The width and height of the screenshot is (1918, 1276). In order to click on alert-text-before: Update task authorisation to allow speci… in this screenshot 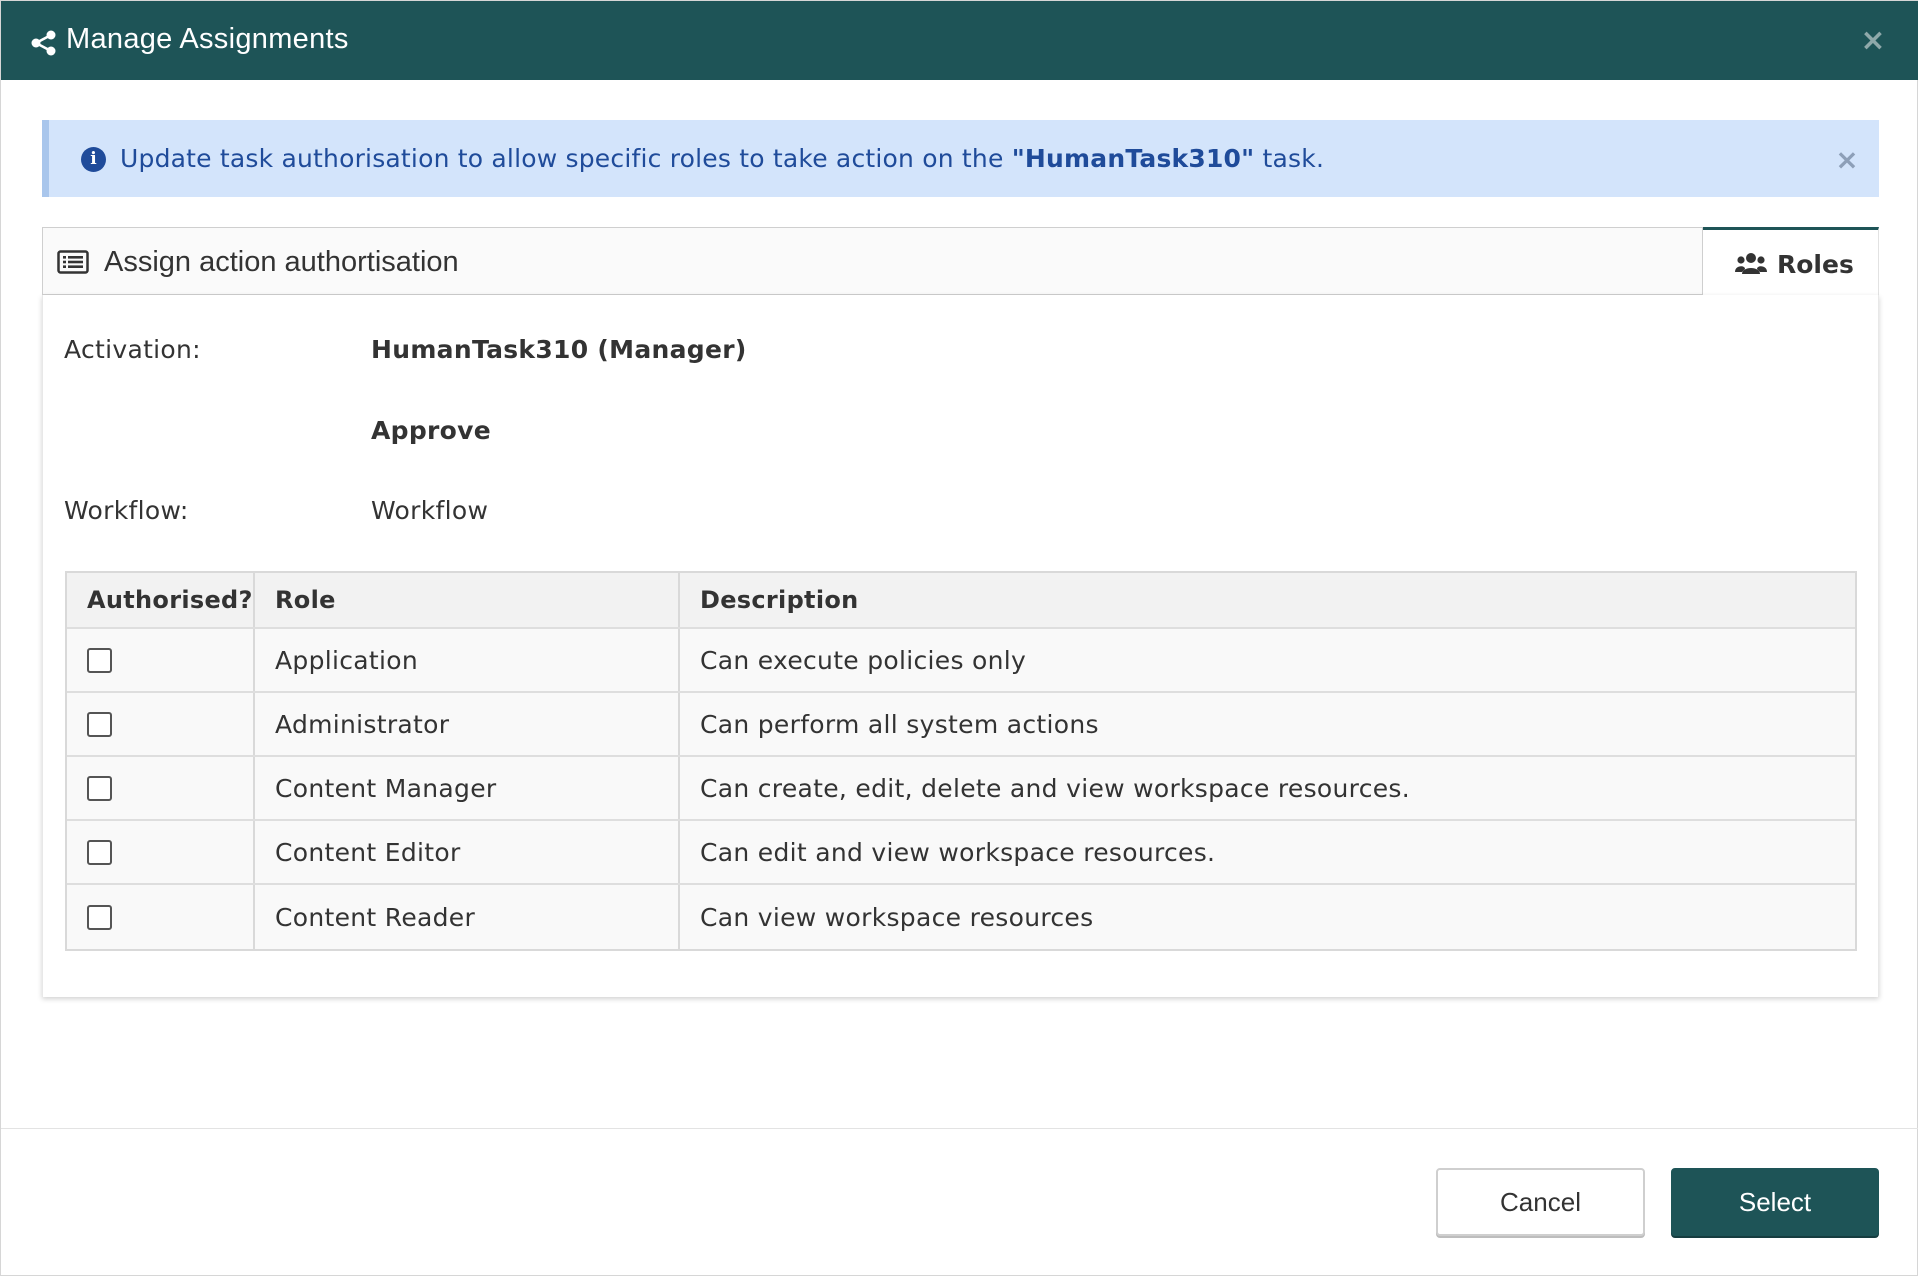, I will do `click(566, 158)`.